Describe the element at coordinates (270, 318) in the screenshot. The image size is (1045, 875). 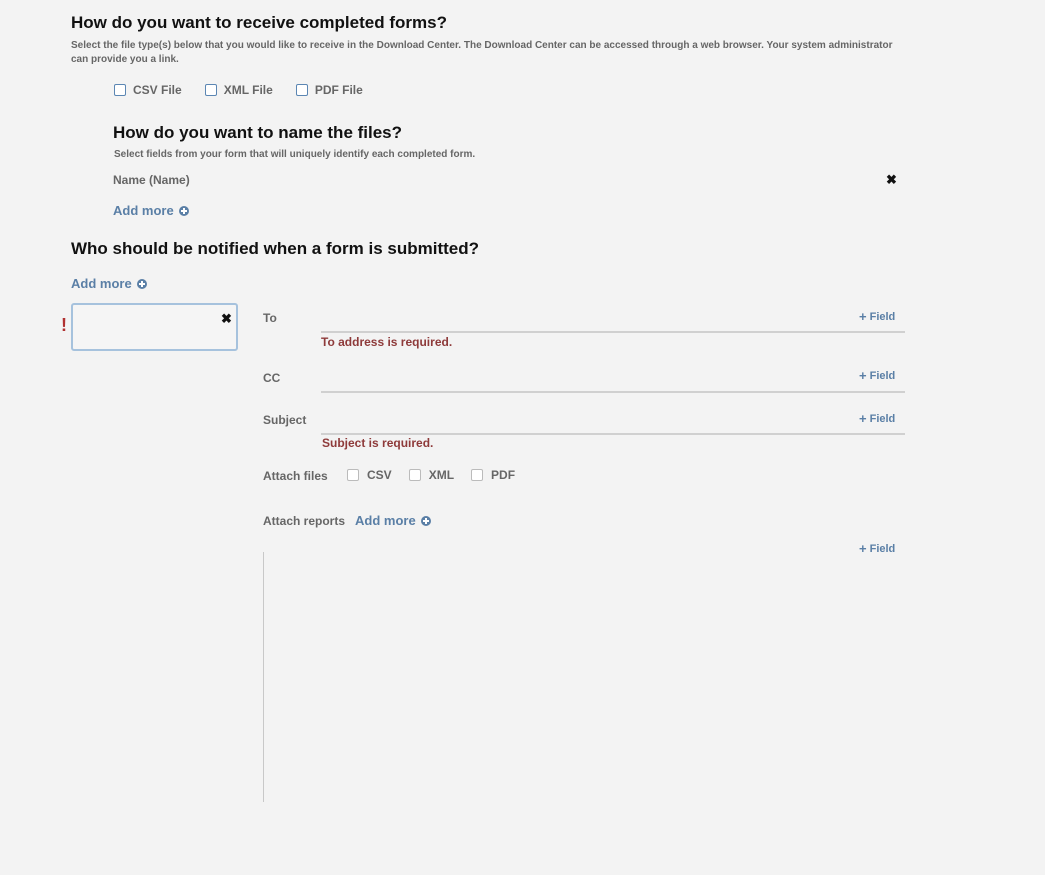
I see `to-label: To` at that location.